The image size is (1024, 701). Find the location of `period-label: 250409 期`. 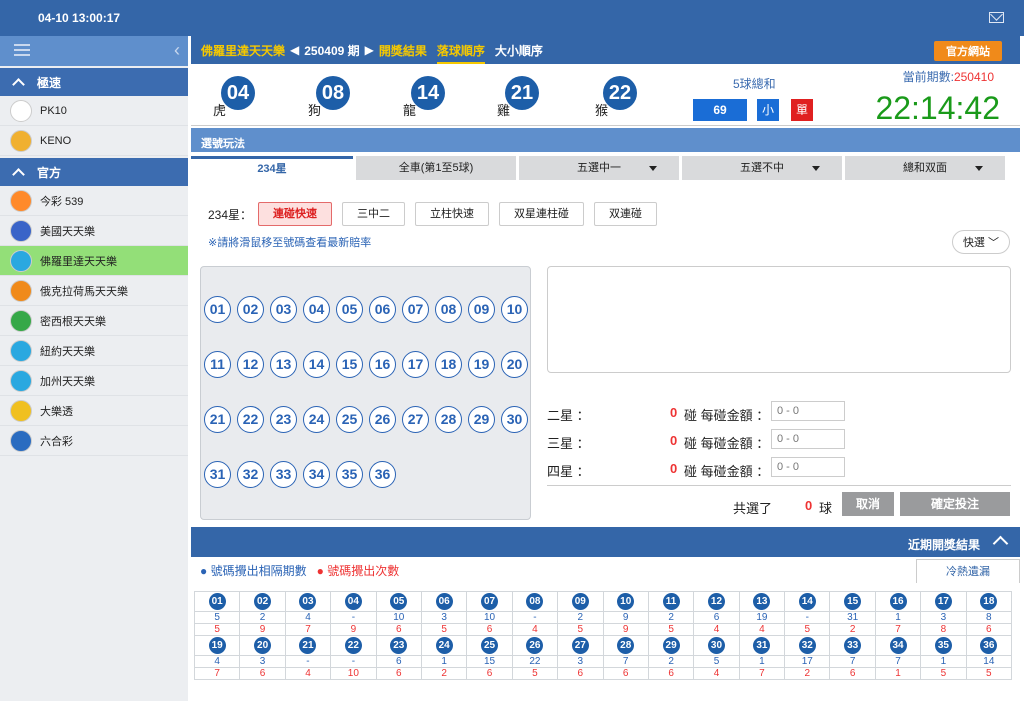

period-label: 250409 期 is located at coordinates (332, 50).